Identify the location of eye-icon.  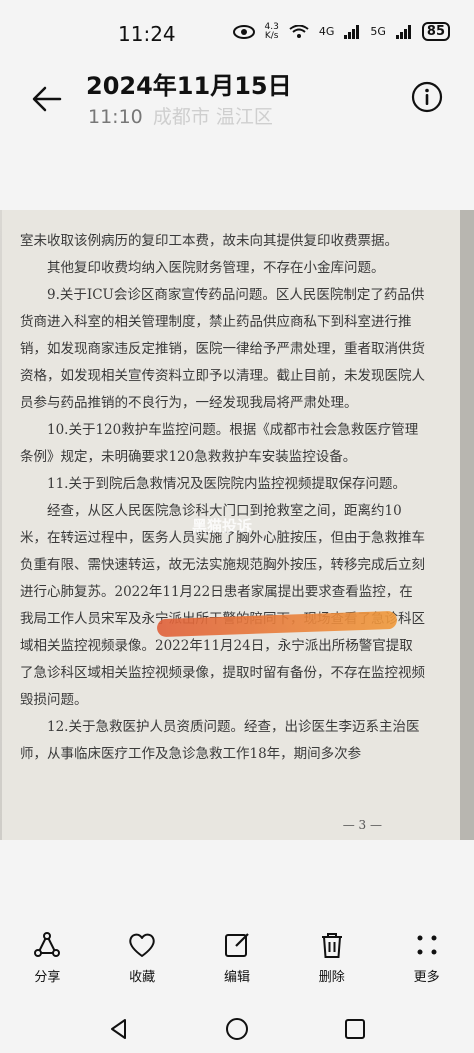
(243, 31).